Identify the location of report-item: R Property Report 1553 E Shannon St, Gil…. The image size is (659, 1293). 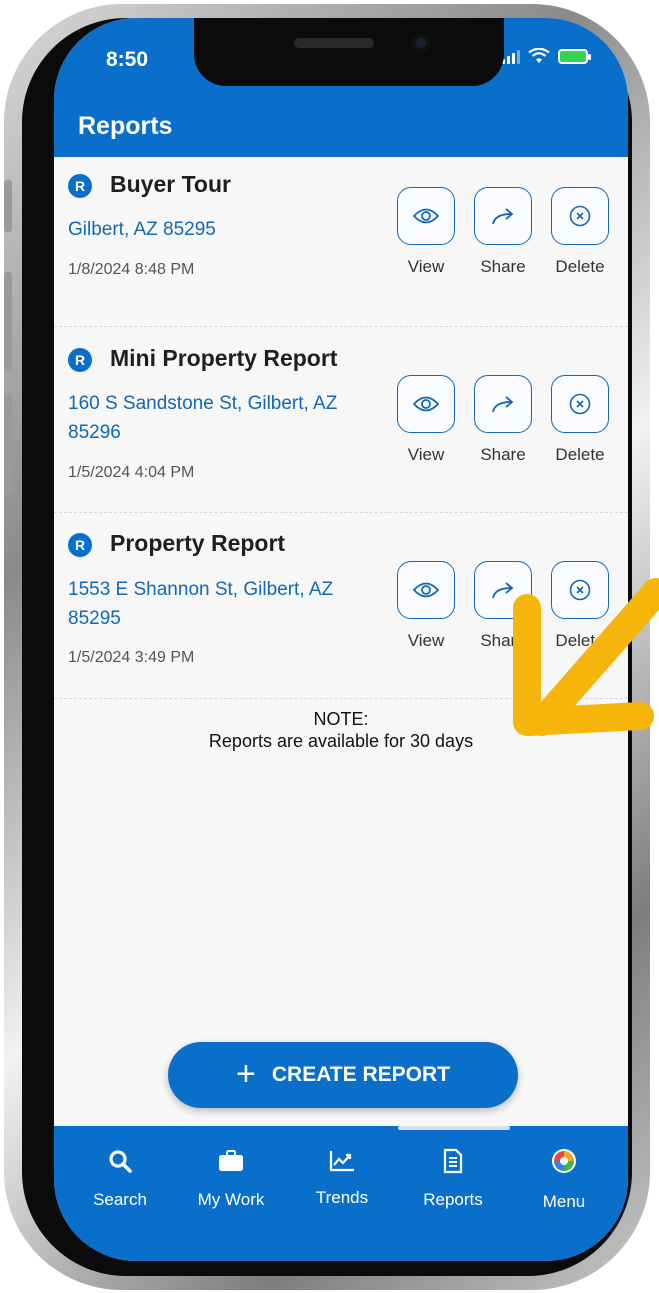
(341, 605).